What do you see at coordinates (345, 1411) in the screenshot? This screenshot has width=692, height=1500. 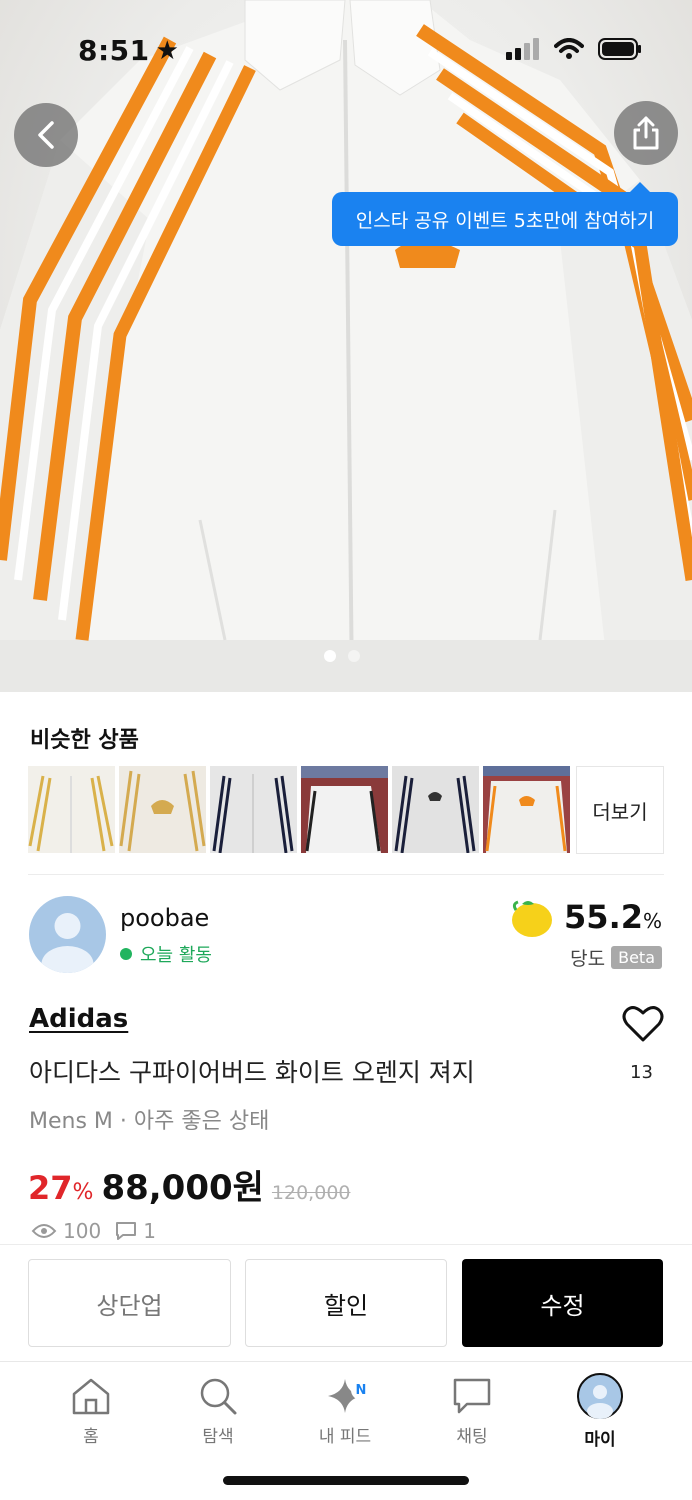 I see `tab-my-feed: N 내 피드` at bounding box center [345, 1411].